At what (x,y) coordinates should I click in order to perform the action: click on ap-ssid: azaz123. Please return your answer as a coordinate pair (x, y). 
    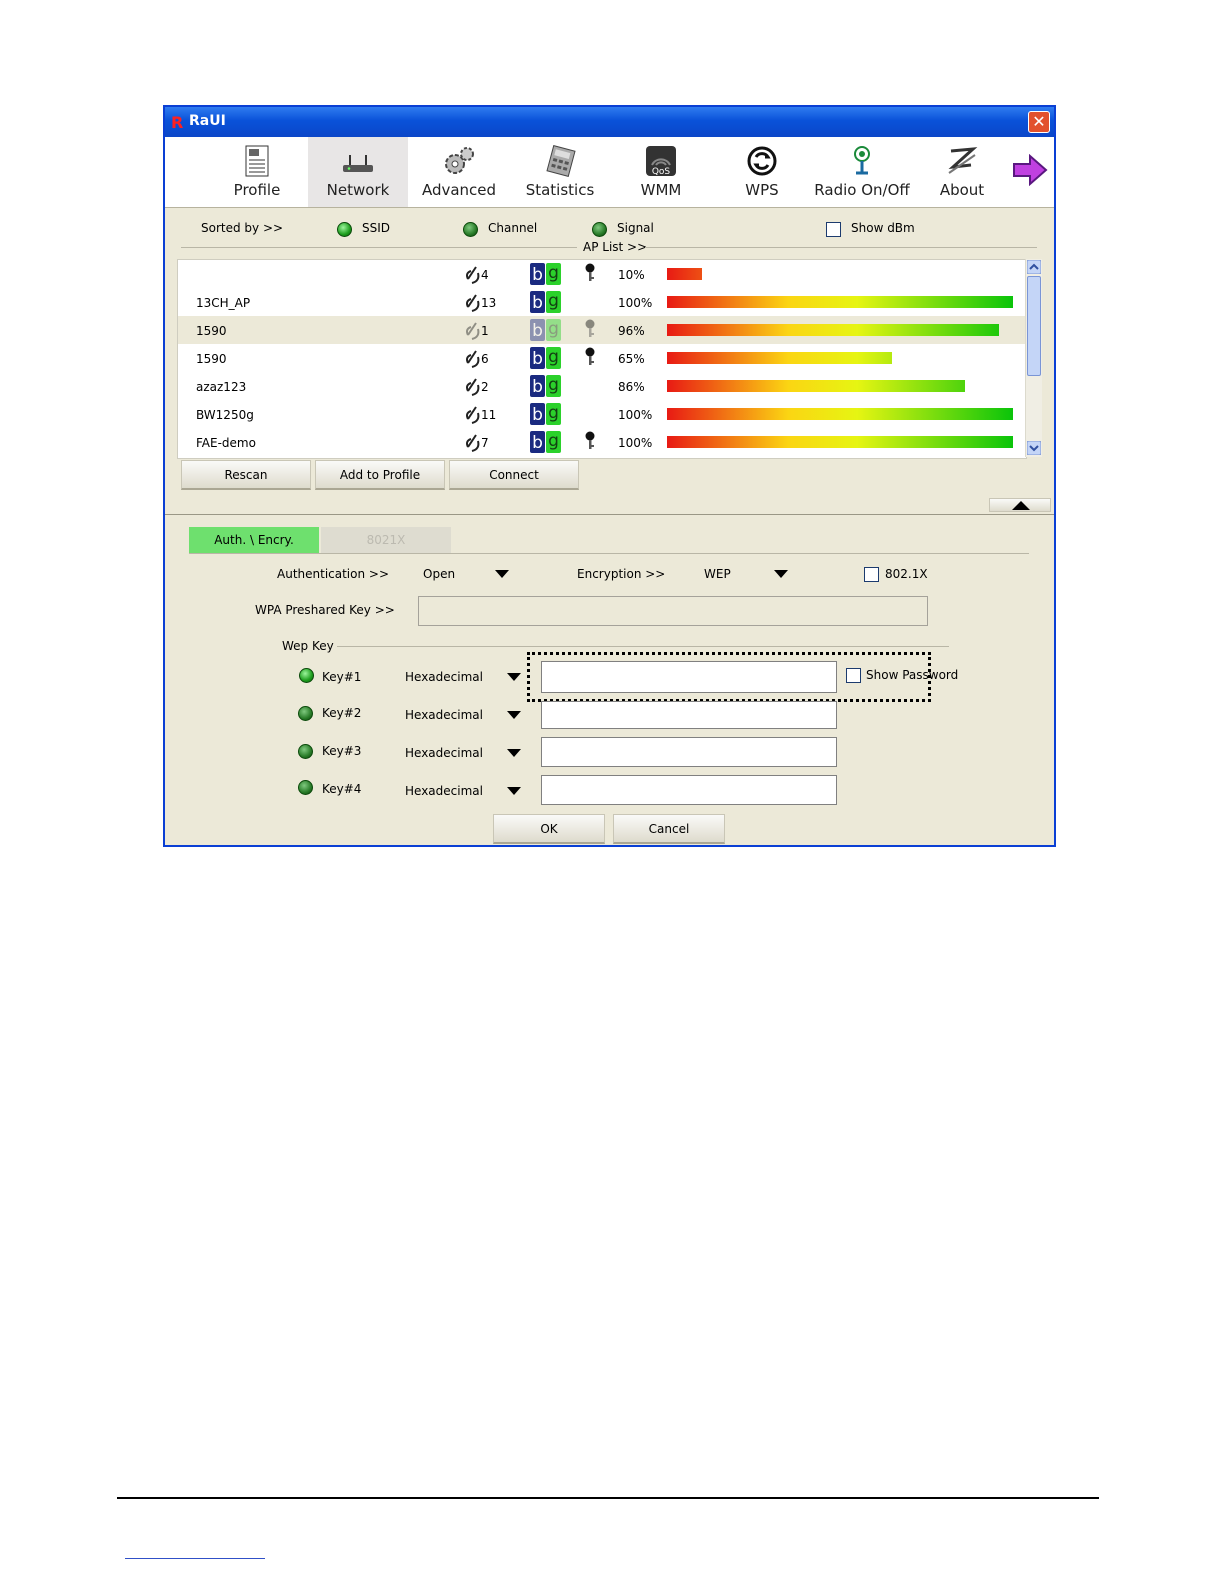
    Looking at the image, I should click on (221, 387).